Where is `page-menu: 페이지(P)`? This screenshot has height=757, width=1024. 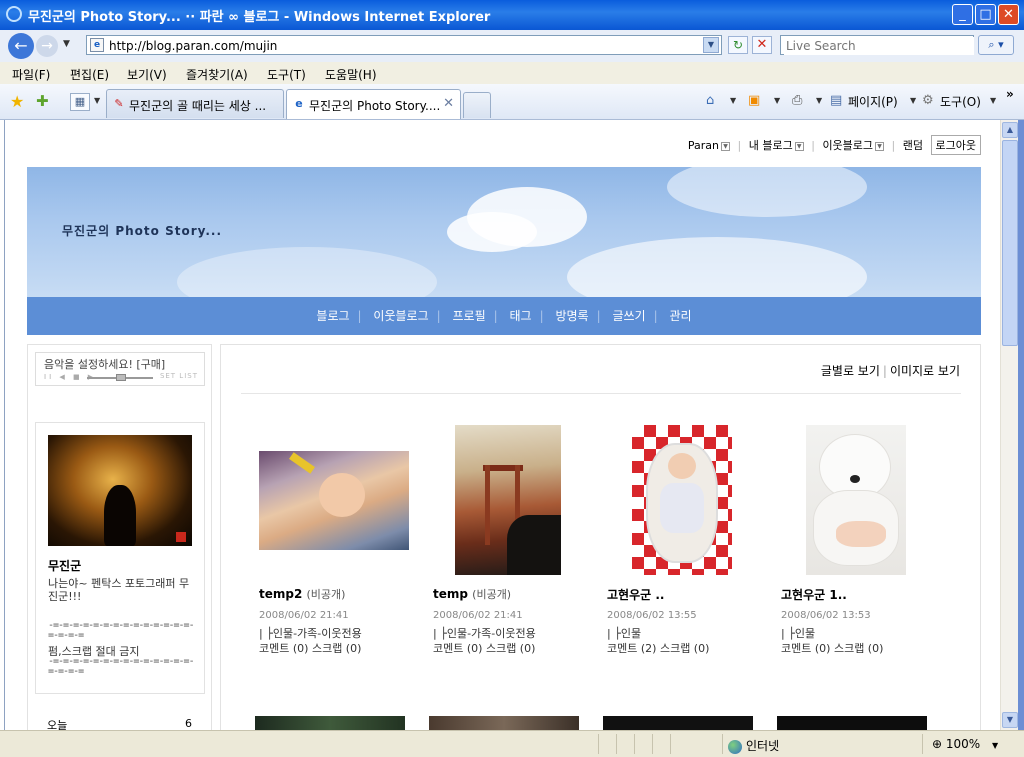 page-menu: 페이지(P) is located at coordinates (873, 101).